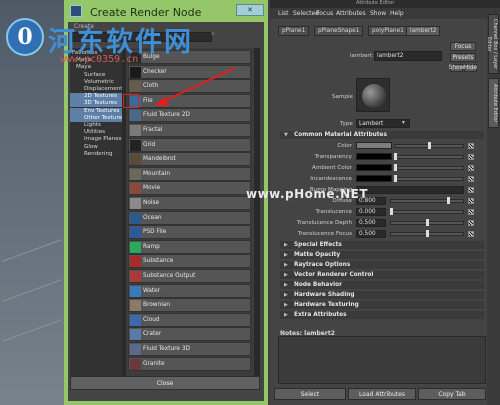 This screenshot has height=405, width=500. I want to click on node-item: Fractal, so click(189, 130).